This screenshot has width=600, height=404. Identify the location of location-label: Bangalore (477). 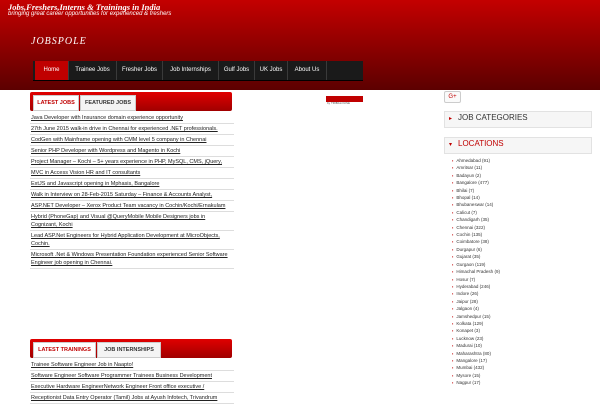
(472, 183).